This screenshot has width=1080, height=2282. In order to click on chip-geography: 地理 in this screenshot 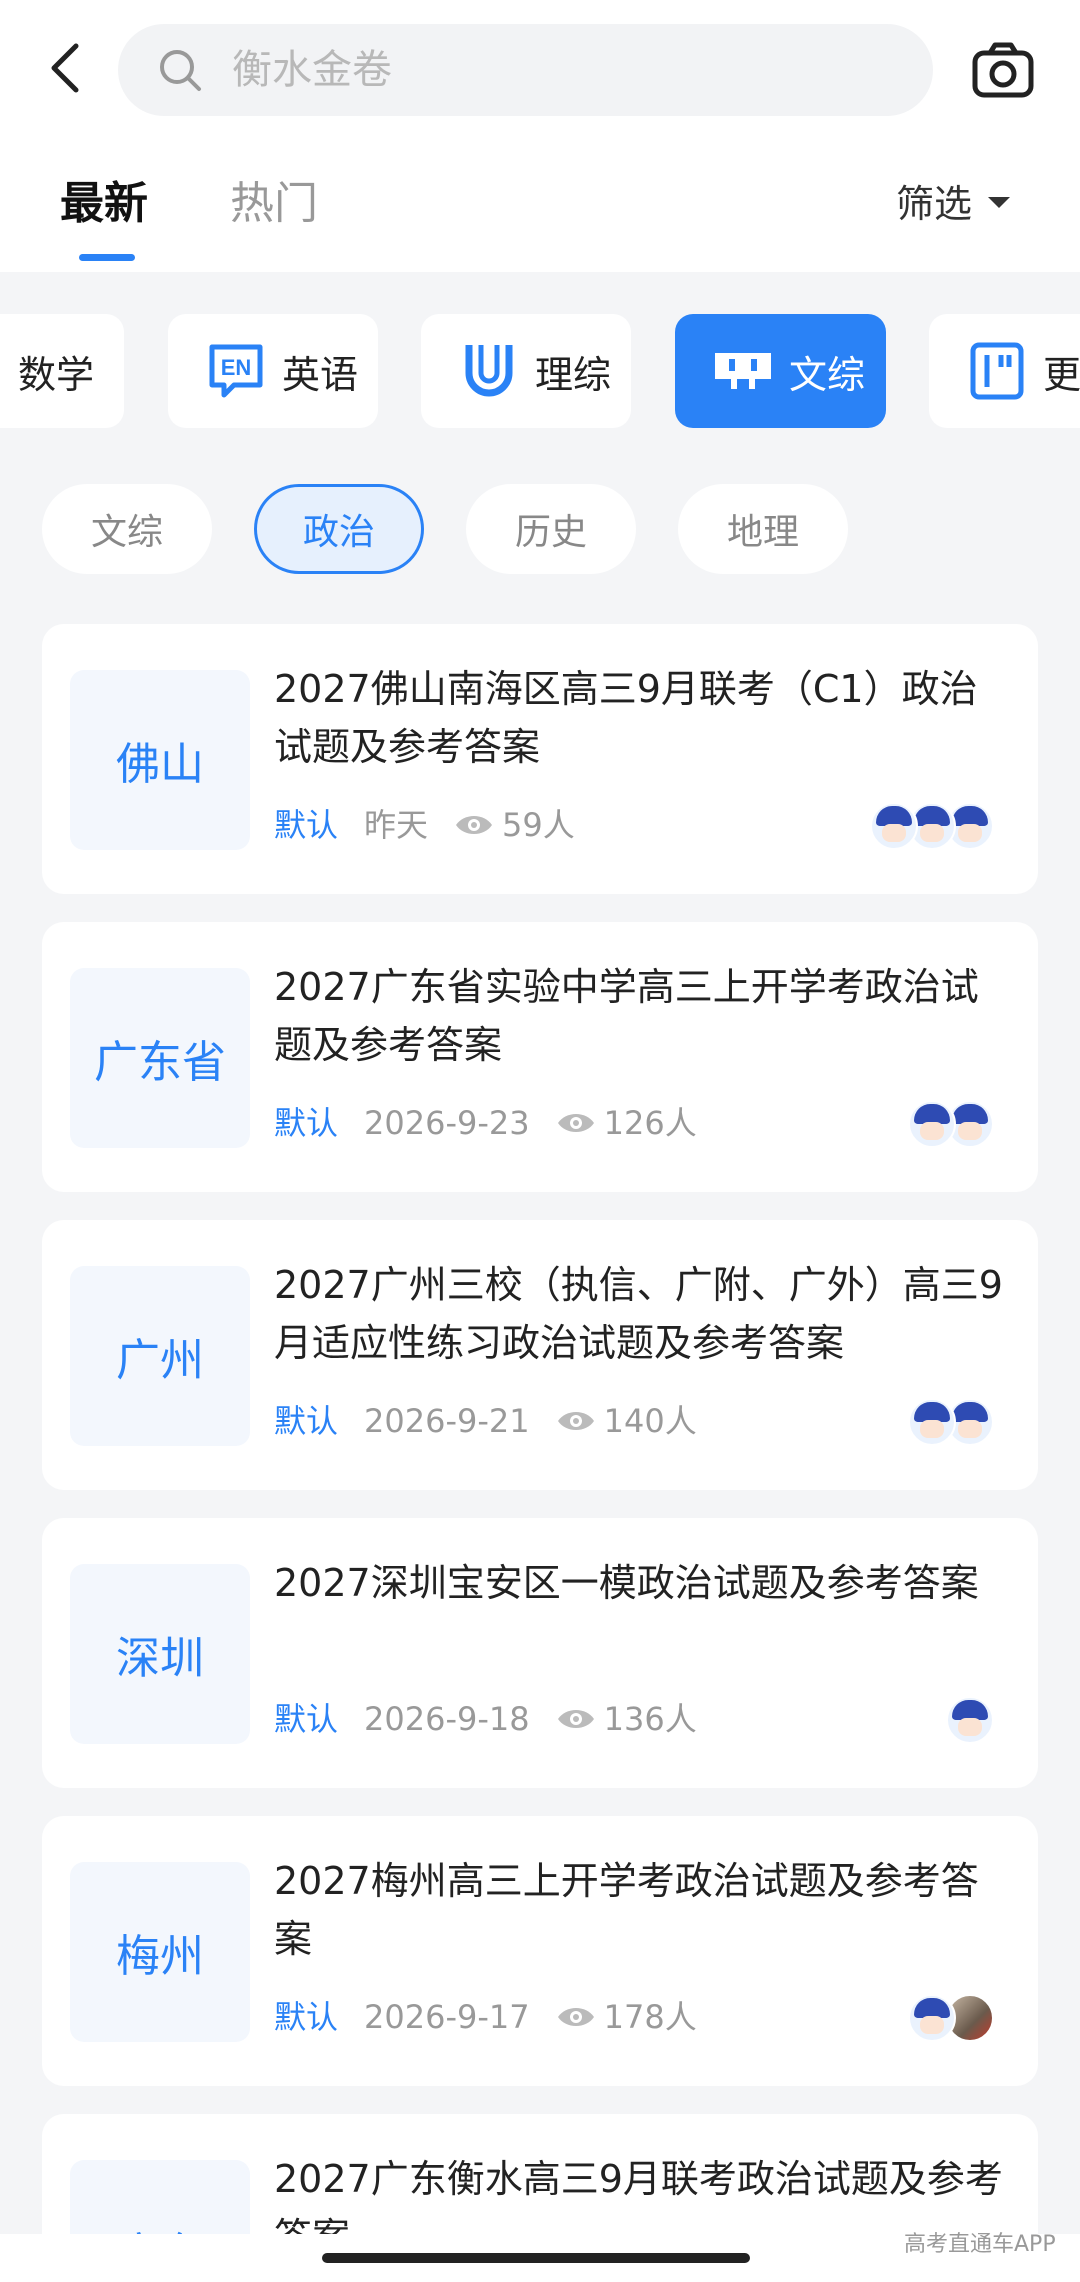, I will do `click(763, 529)`.